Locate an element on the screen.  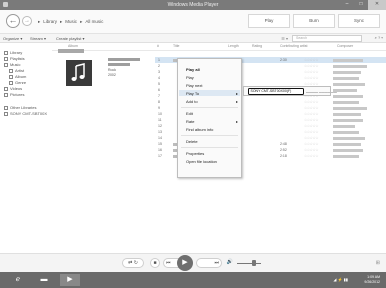
menu-item-play-all: Play all is located at coordinates (193, 69).